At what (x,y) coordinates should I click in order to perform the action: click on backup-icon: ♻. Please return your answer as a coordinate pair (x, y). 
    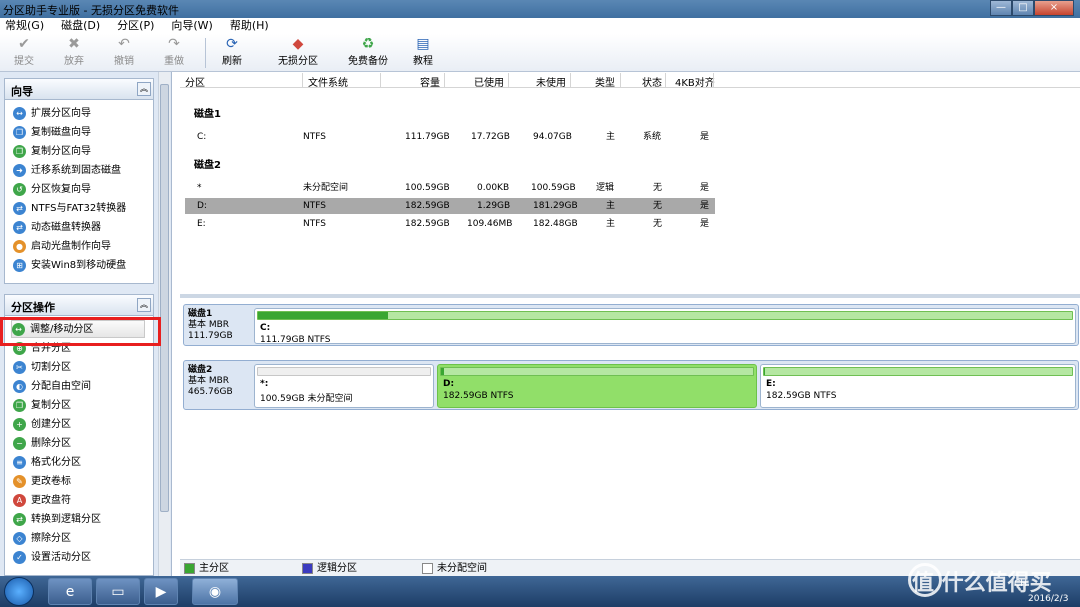
    Looking at the image, I should click on (368, 44).